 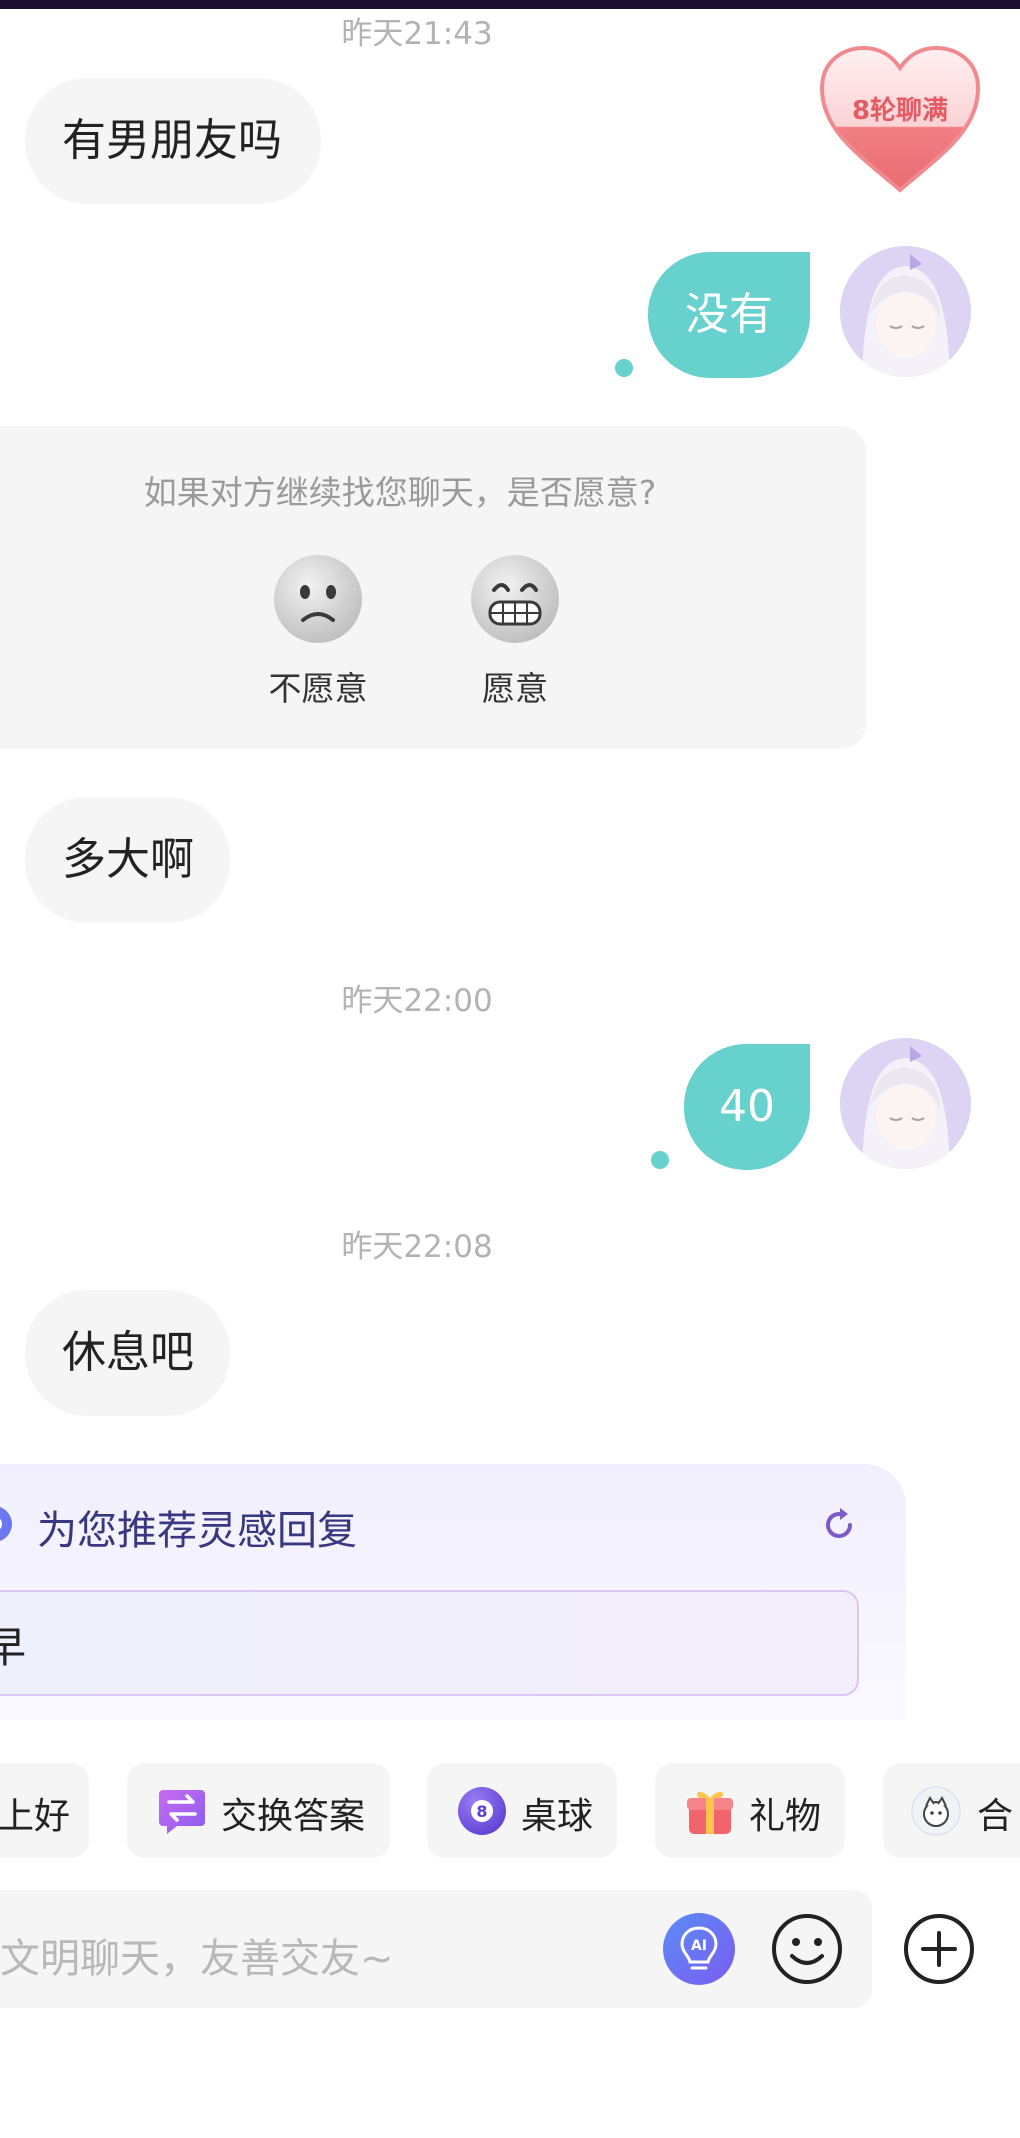 I want to click on incoming-message: 有男朋友吗, so click(x=173, y=141).